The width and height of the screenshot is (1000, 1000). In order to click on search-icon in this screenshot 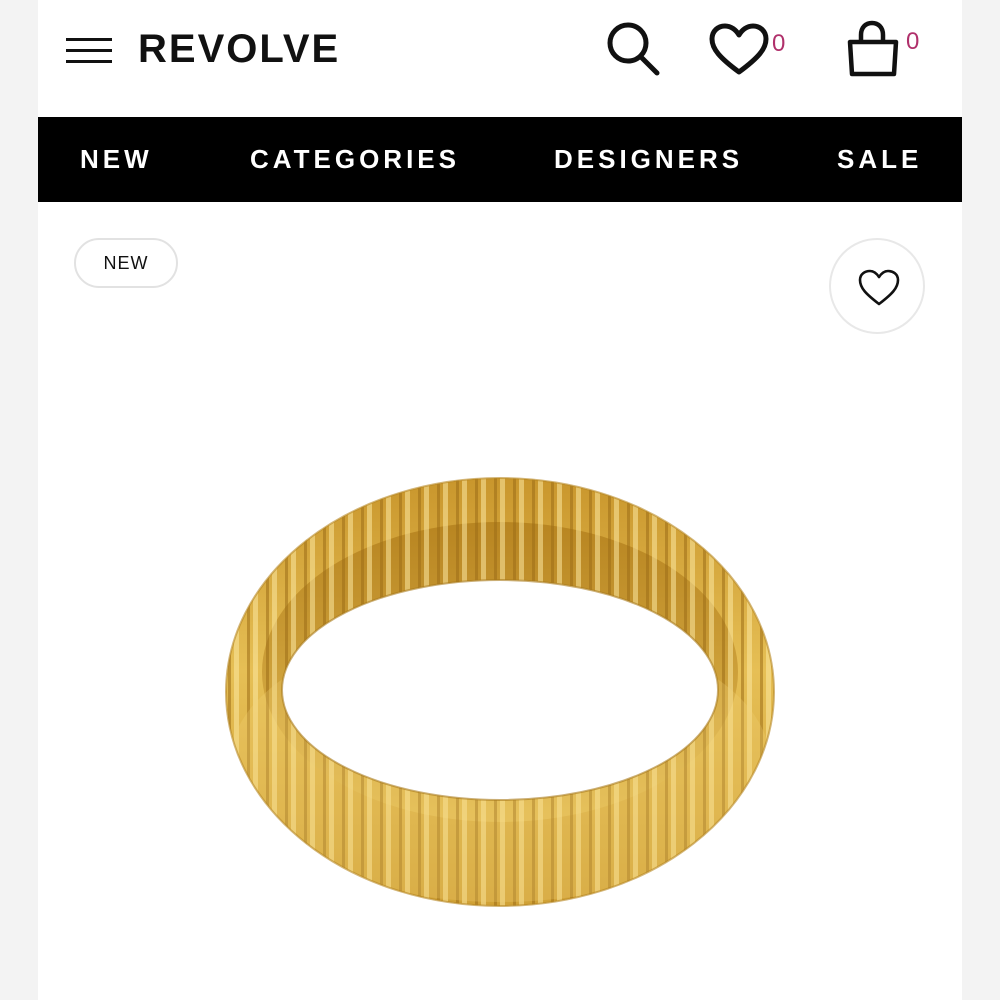, I will do `click(633, 49)`.